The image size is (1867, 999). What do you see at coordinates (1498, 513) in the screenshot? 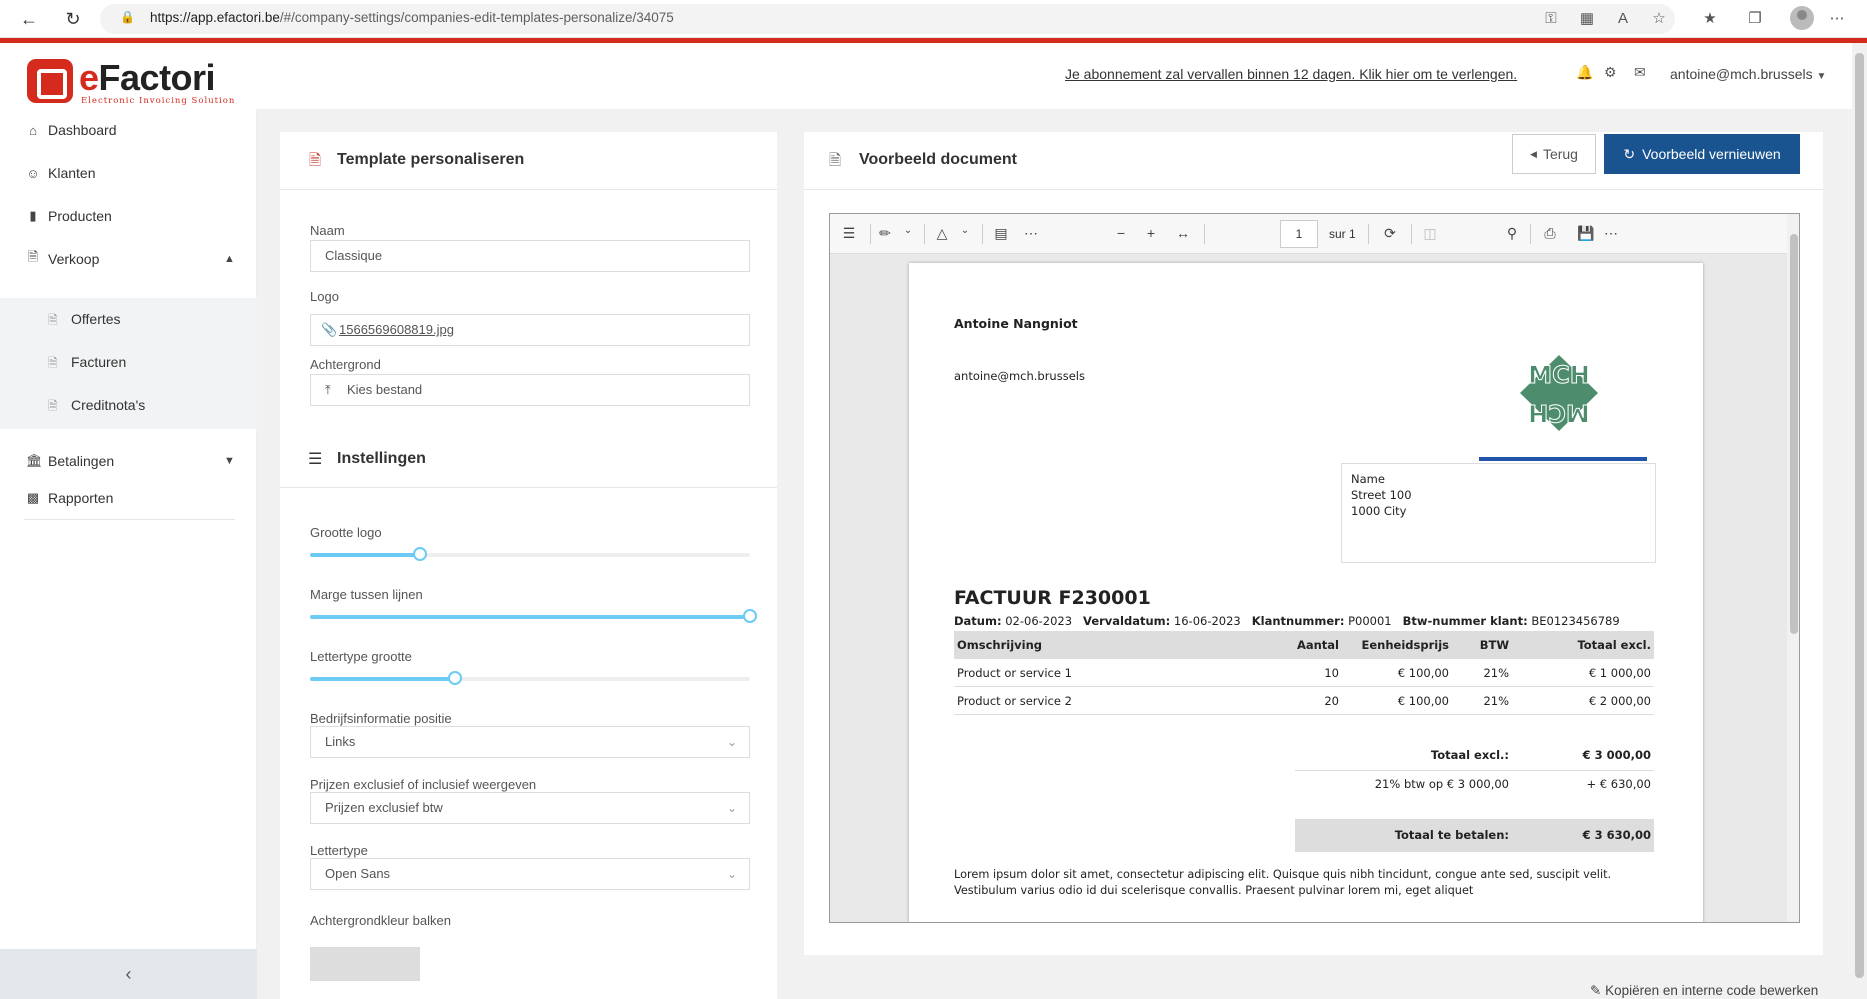
I see `recipient-address-box: Name Street 100 1000 City` at bounding box center [1498, 513].